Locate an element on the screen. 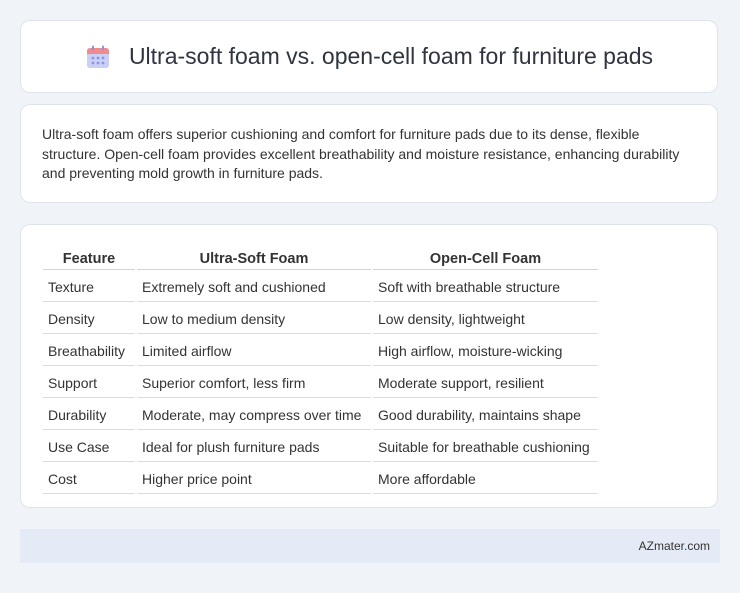  ultra-soft-cell: Higher price point is located at coordinates (254, 479).